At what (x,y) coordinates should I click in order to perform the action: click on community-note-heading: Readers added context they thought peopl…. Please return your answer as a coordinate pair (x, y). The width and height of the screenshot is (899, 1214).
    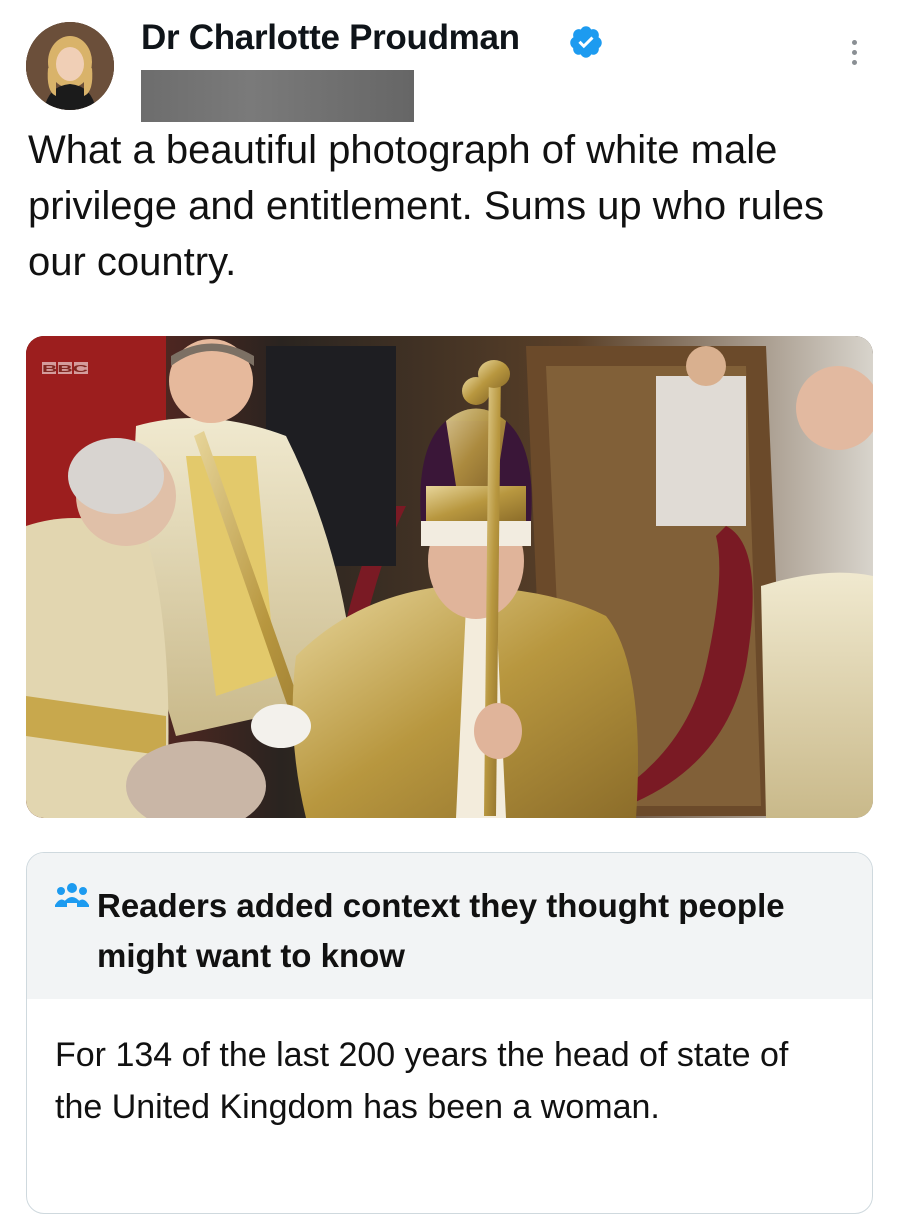
    Looking at the image, I should click on (441, 930).